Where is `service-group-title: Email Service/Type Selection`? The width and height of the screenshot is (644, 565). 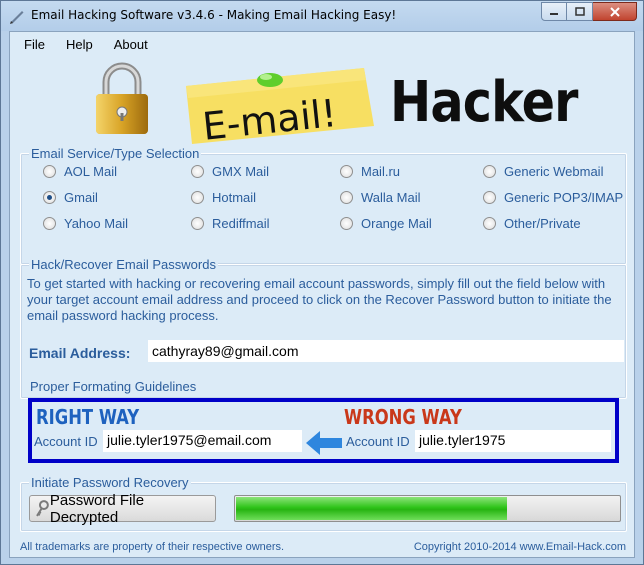
service-group-title: Email Service/Type Selection is located at coordinates (115, 153).